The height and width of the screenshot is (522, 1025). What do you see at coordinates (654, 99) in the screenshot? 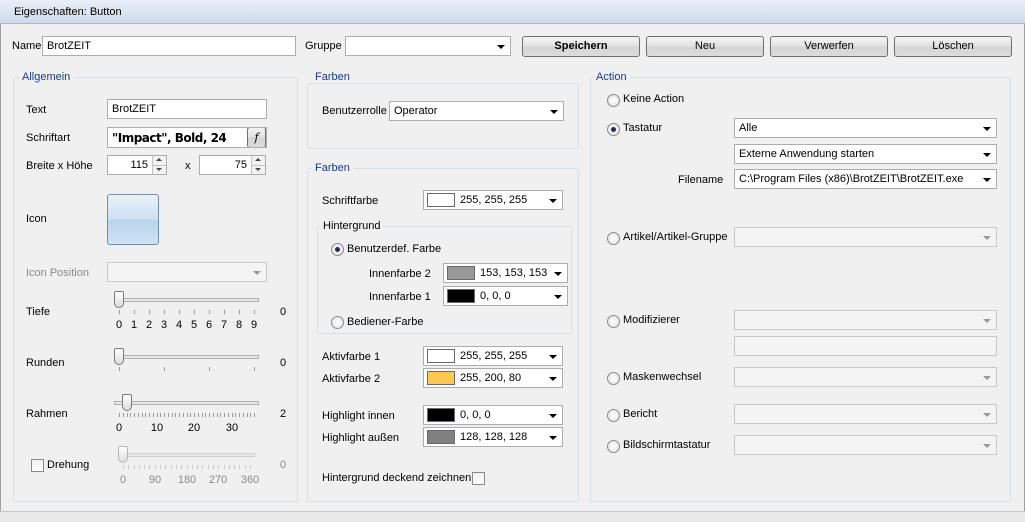
I see `keine-action-label: Keine Action` at bounding box center [654, 99].